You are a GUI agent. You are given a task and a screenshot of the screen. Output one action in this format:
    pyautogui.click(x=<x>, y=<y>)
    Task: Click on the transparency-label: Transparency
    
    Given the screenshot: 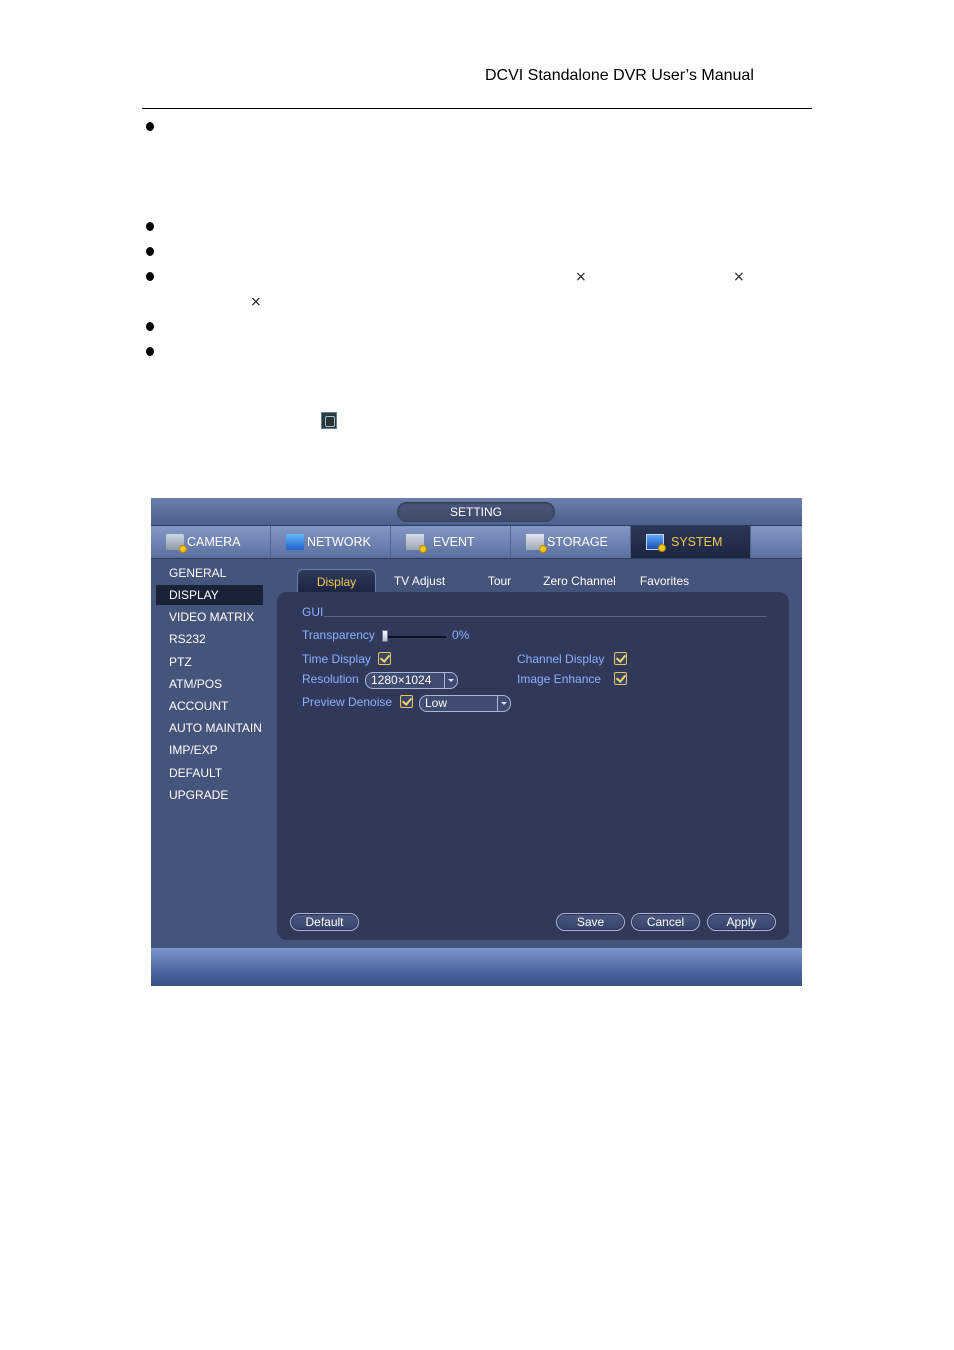 What is the action you would take?
    pyautogui.click(x=338, y=635)
    